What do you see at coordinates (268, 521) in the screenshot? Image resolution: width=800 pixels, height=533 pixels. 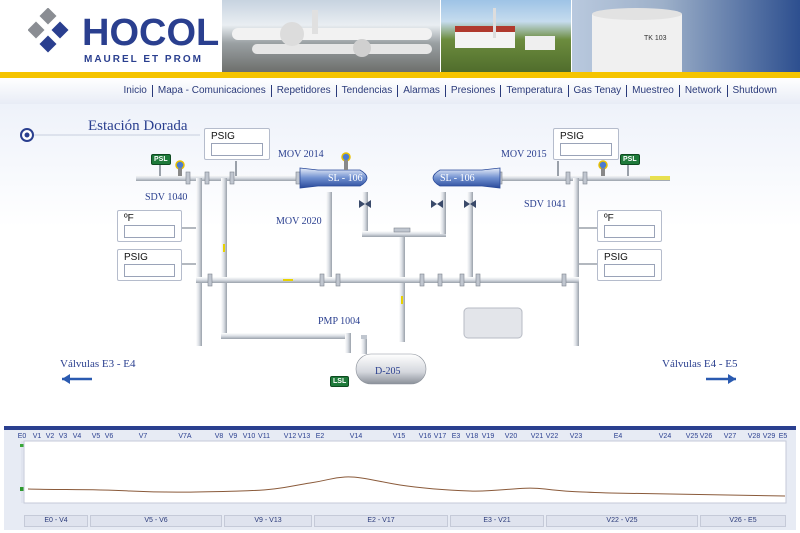 I see `segment-v9-v13: V9 - V13` at bounding box center [268, 521].